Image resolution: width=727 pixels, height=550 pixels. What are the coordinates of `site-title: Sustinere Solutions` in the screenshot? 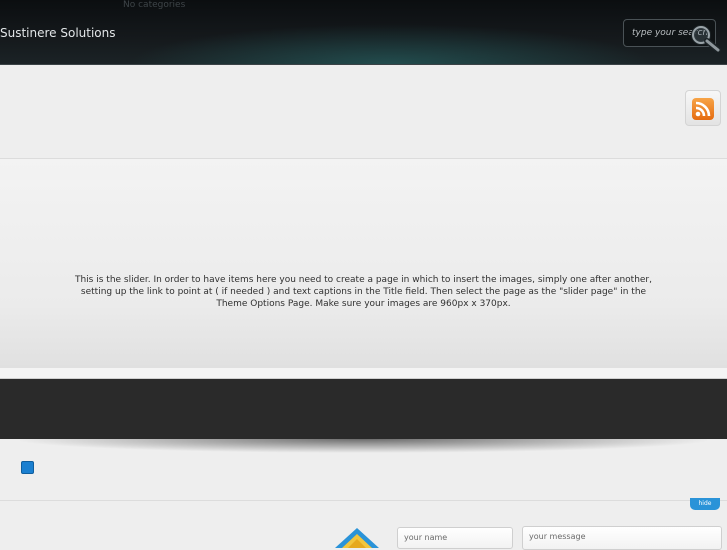 It's located at (58, 33).